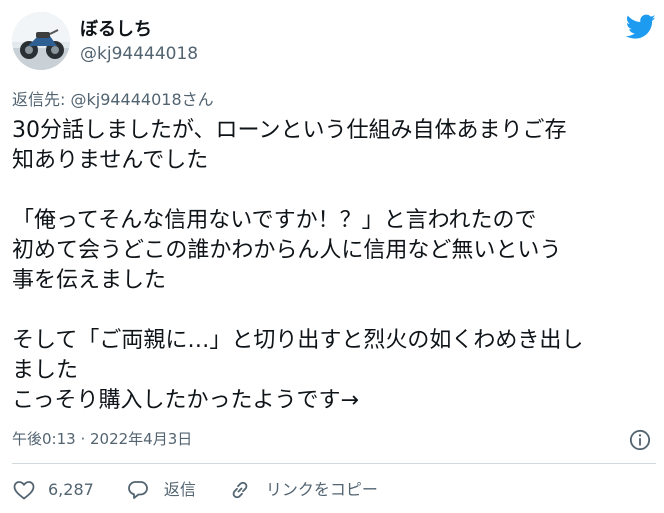 Image resolution: width=664 pixels, height=513 pixels. What do you see at coordinates (321, 489) in the screenshot?
I see `copy-link-label: リンクをコピー` at bounding box center [321, 489].